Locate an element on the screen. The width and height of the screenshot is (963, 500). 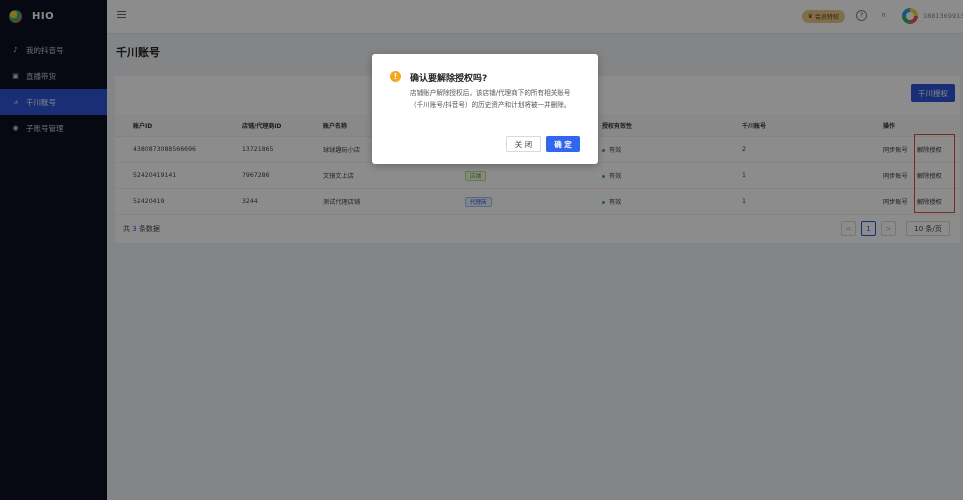
dialog-title: 确认要解除授权吗? is located at coordinates (449, 79).